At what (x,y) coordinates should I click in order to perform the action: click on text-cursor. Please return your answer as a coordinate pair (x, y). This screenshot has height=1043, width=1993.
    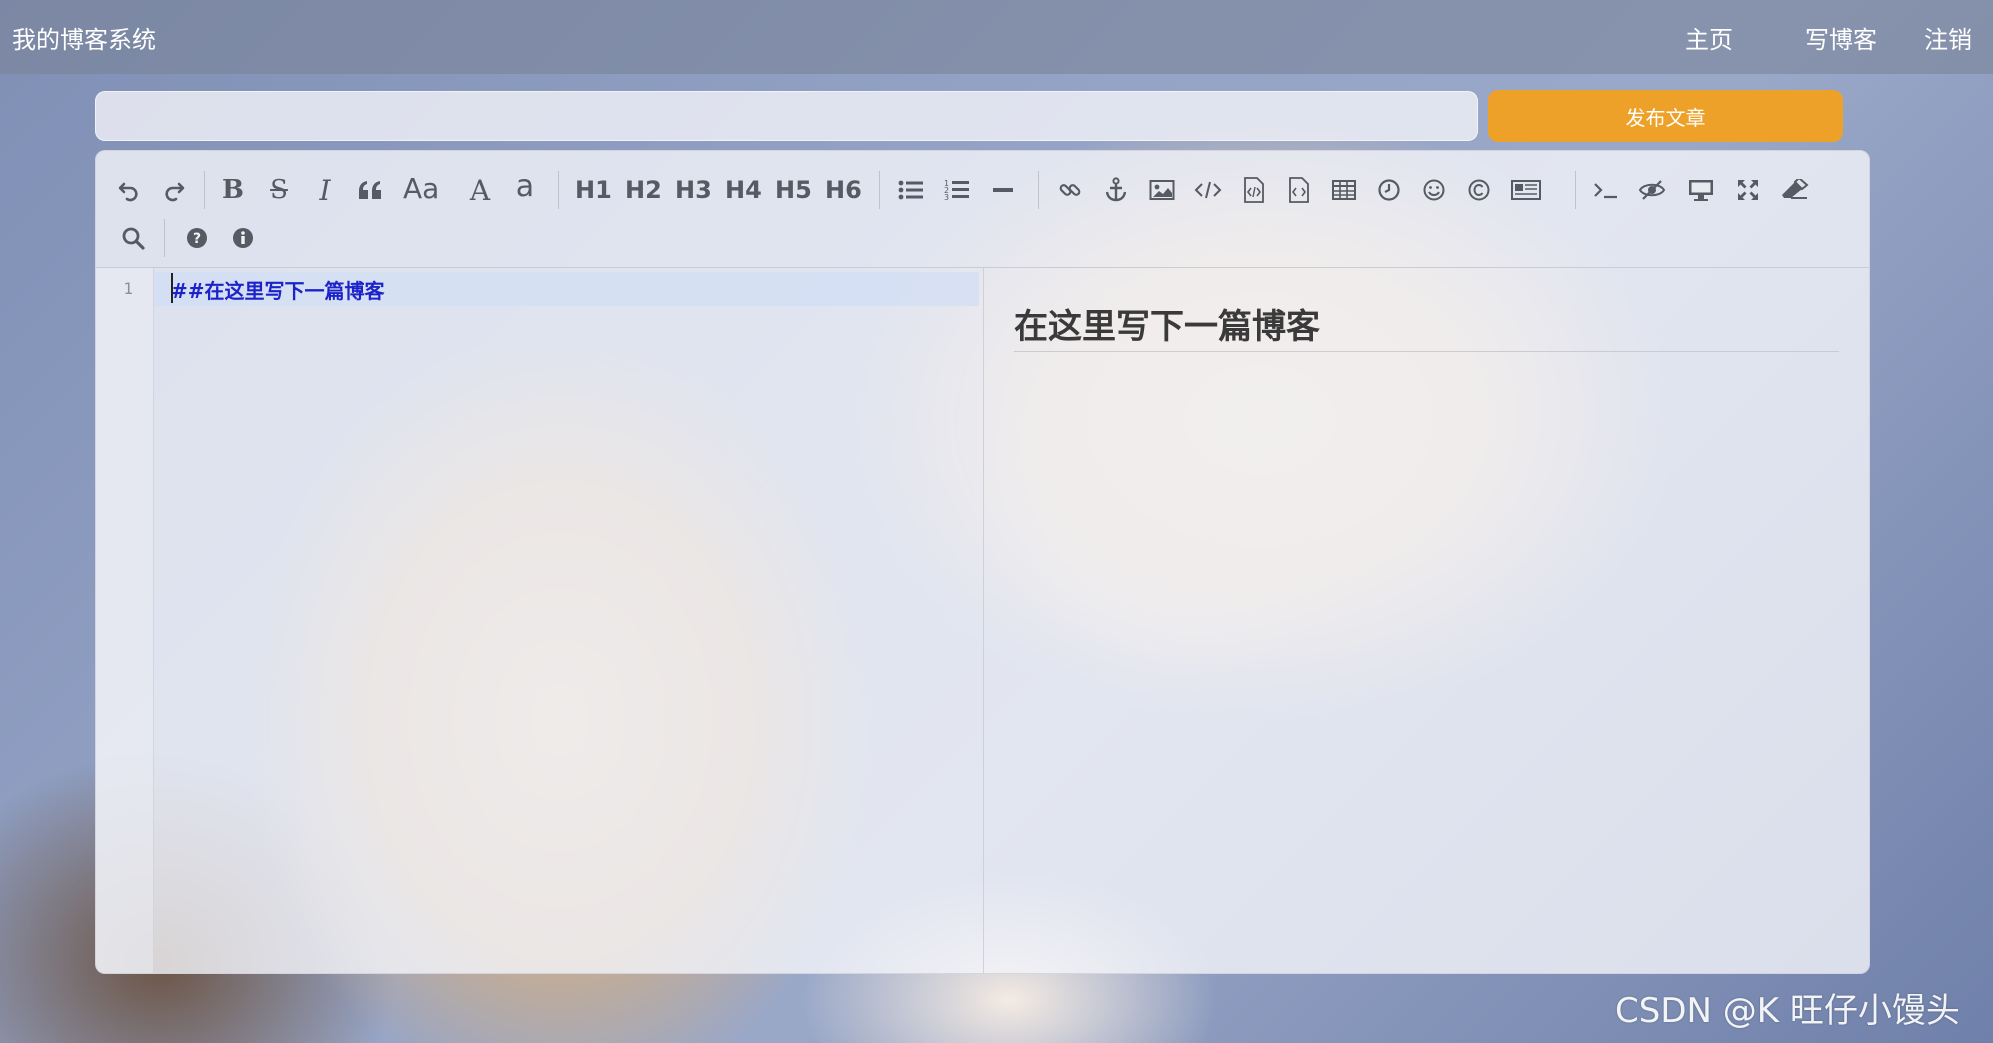
    Looking at the image, I should click on (172, 288).